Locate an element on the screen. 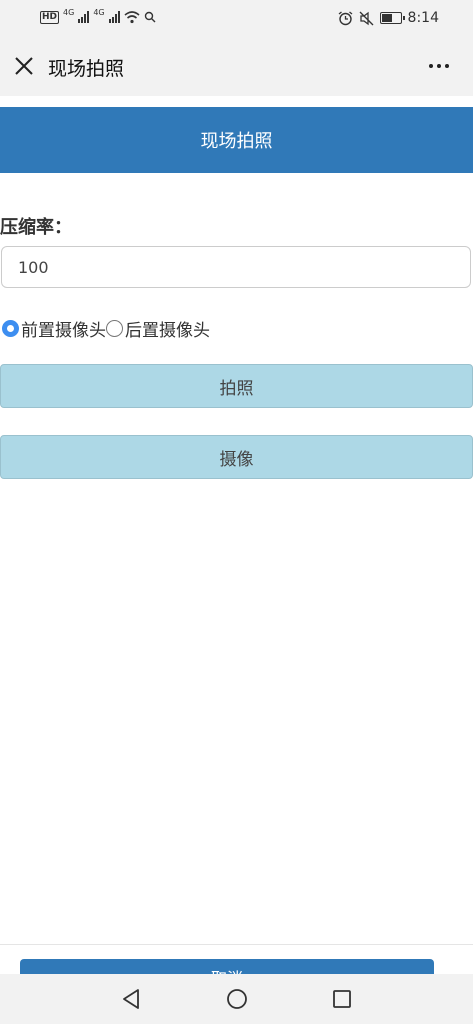 The image size is (473, 1024). rear-camera-label: 后置摄像头 is located at coordinates (167, 331).